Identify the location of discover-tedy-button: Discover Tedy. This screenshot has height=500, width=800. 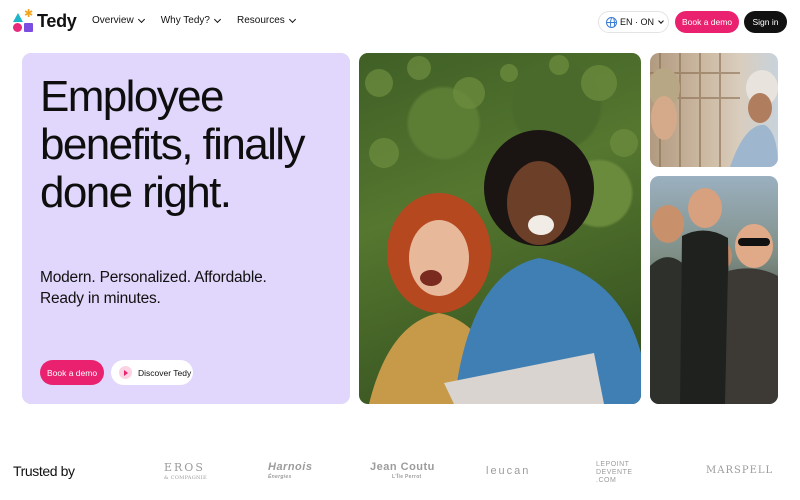
(152, 372).